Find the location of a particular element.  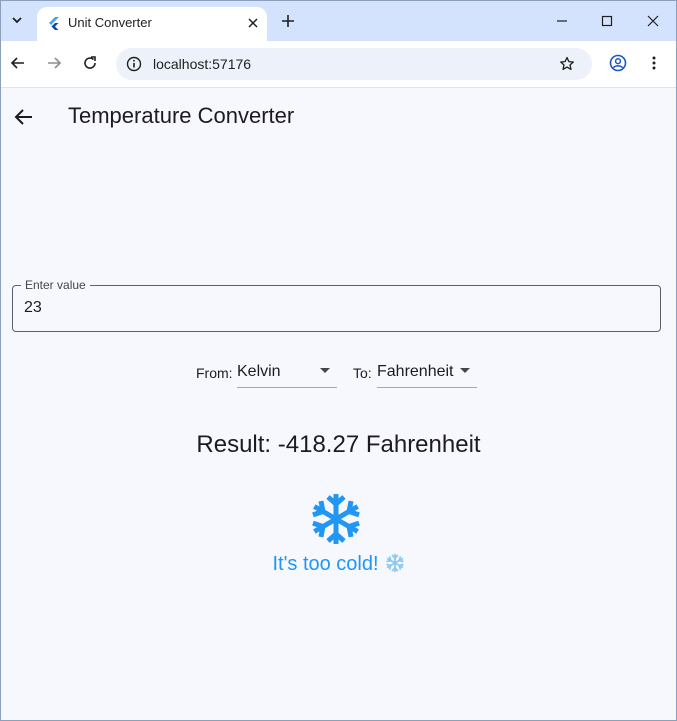

to-unit-value: Fahrenheit is located at coordinates (415, 371).